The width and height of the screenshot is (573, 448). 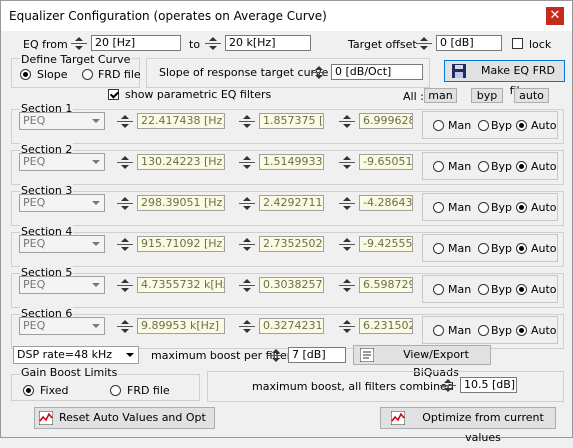 What do you see at coordinates (181, 162) in the screenshot?
I see `section-freq-field: 130.24223 [Hz]` at bounding box center [181, 162].